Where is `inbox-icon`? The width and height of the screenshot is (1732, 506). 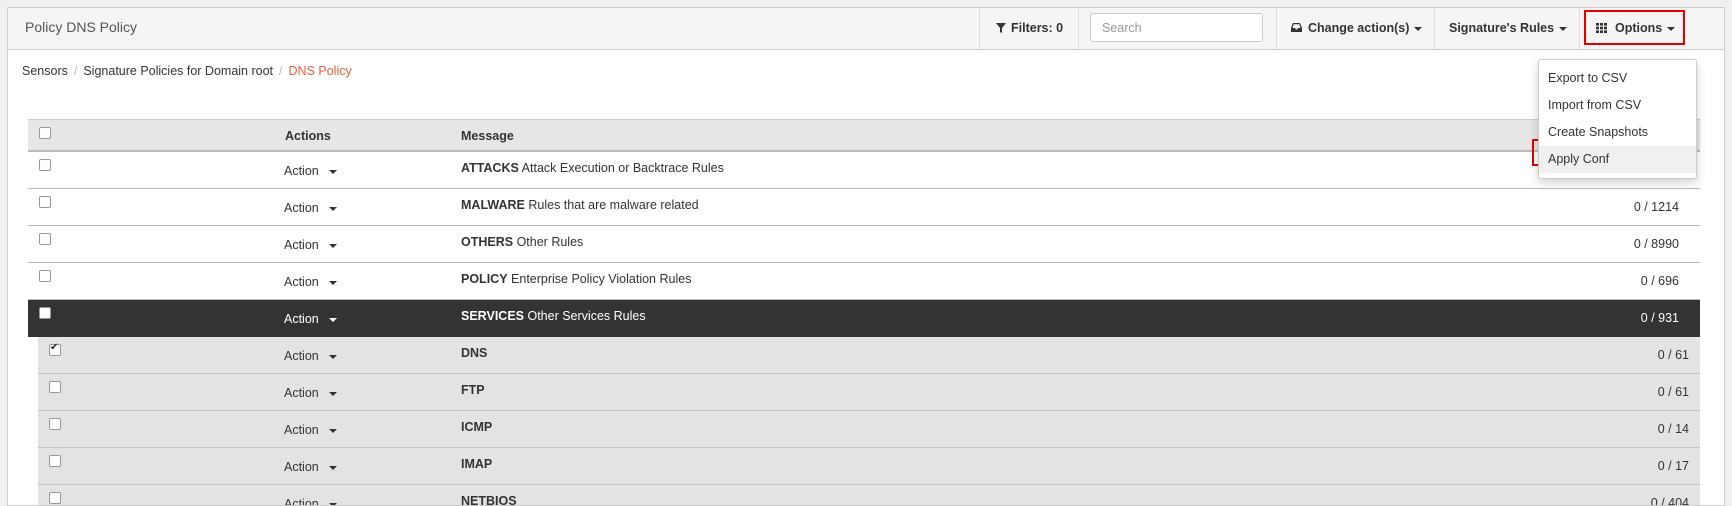
inbox-icon is located at coordinates (1296, 27).